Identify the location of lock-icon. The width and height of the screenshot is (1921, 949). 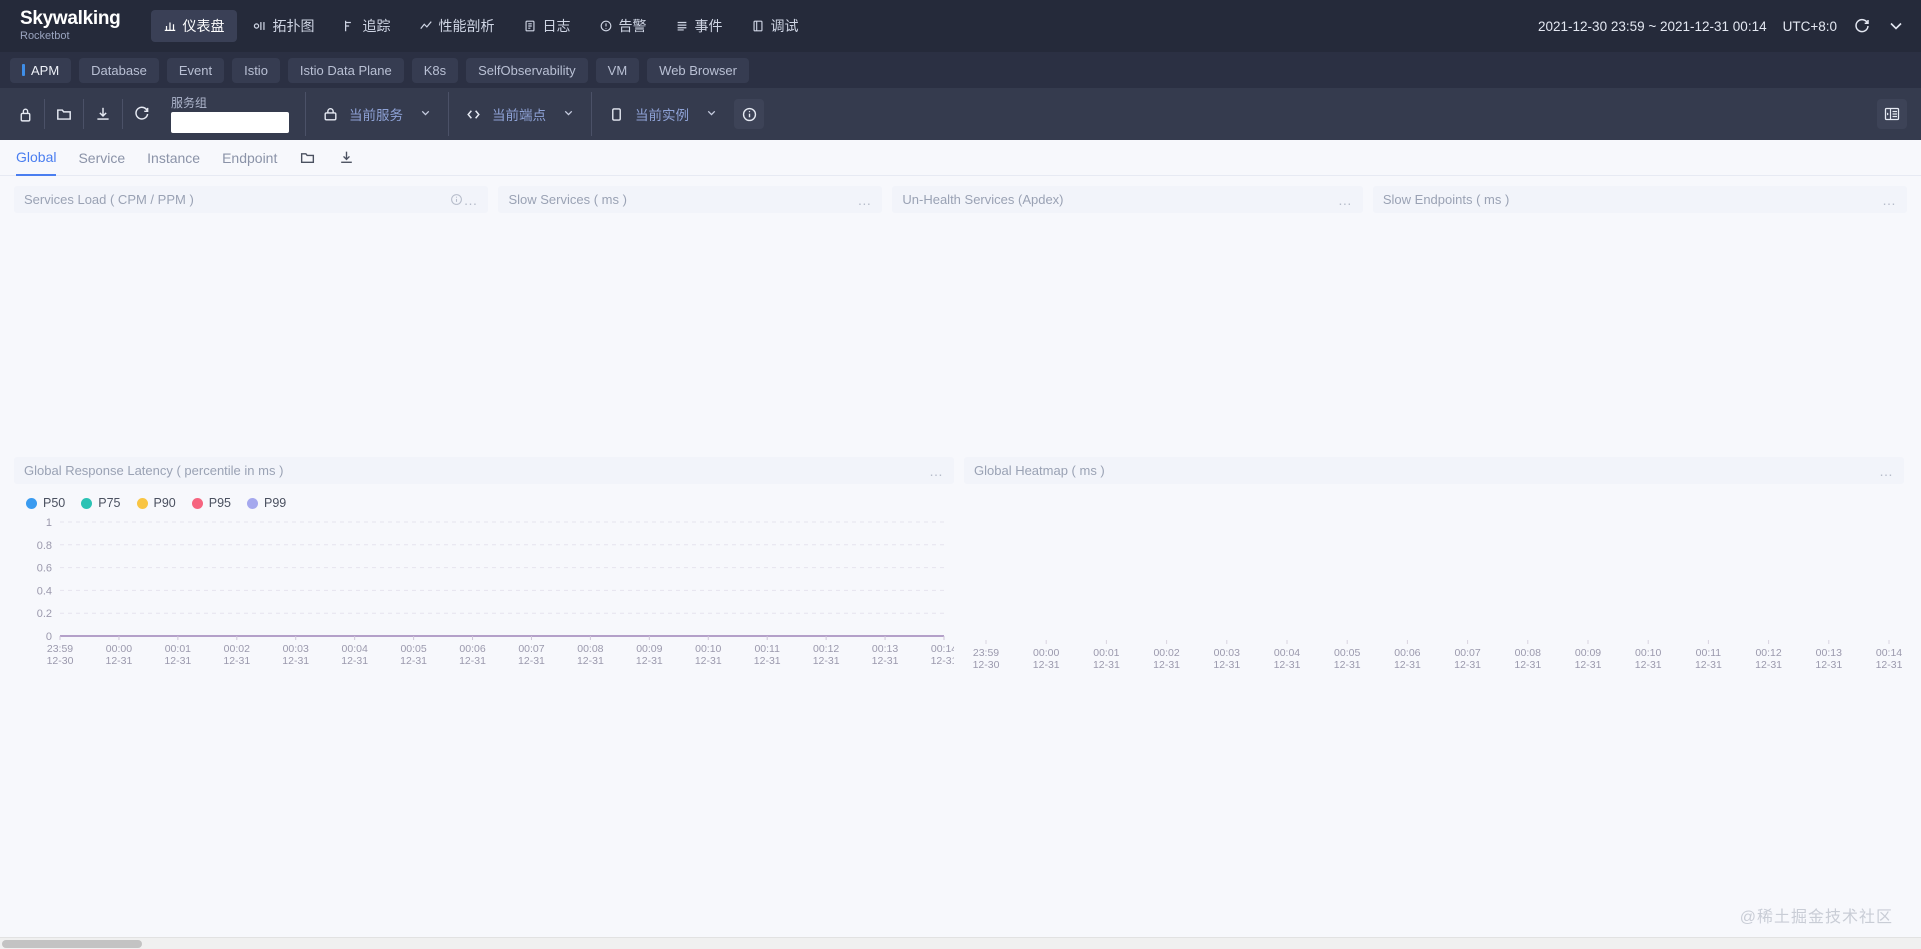
(25, 114).